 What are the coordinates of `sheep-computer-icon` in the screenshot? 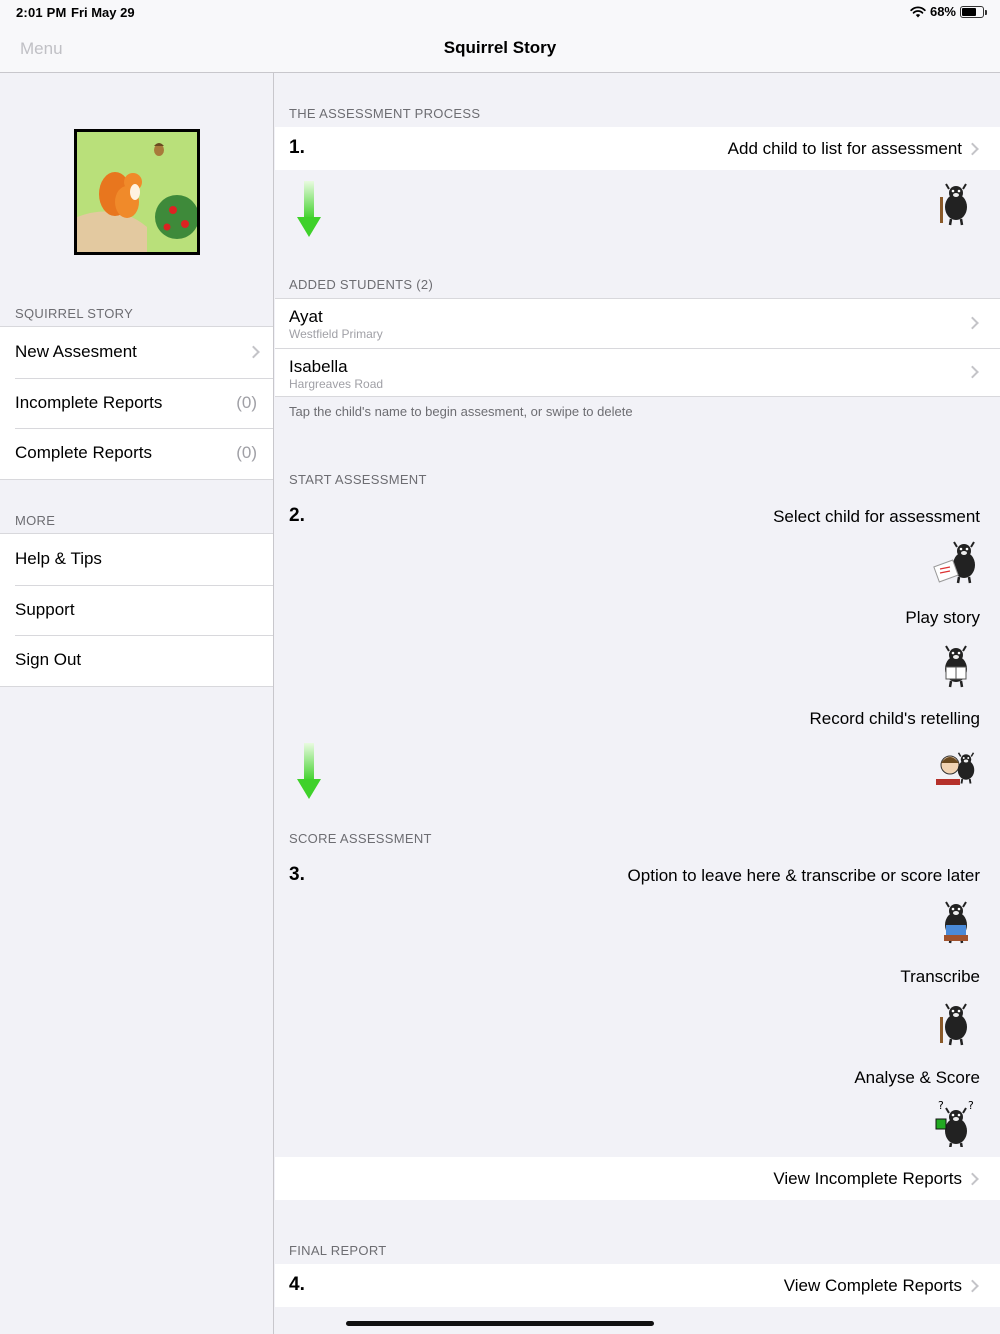 It's located at (956, 922).